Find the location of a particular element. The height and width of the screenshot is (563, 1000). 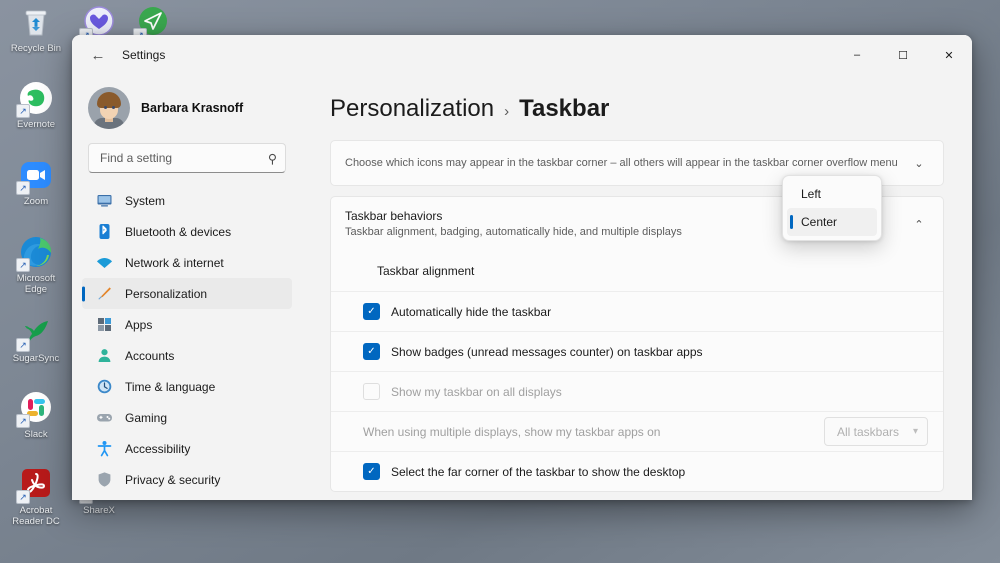

desktop-icon-recycle-bin: Recycle Bin is located at coordinates (36, 28).